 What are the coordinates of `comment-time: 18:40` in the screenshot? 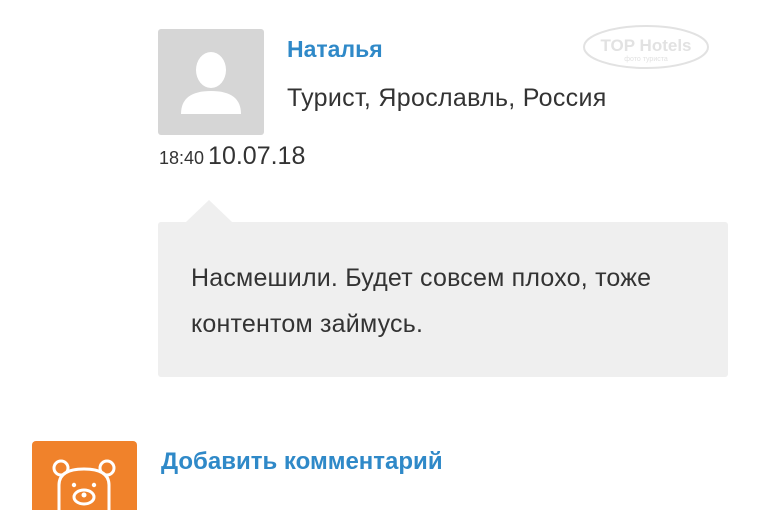 It's located at (182, 158).